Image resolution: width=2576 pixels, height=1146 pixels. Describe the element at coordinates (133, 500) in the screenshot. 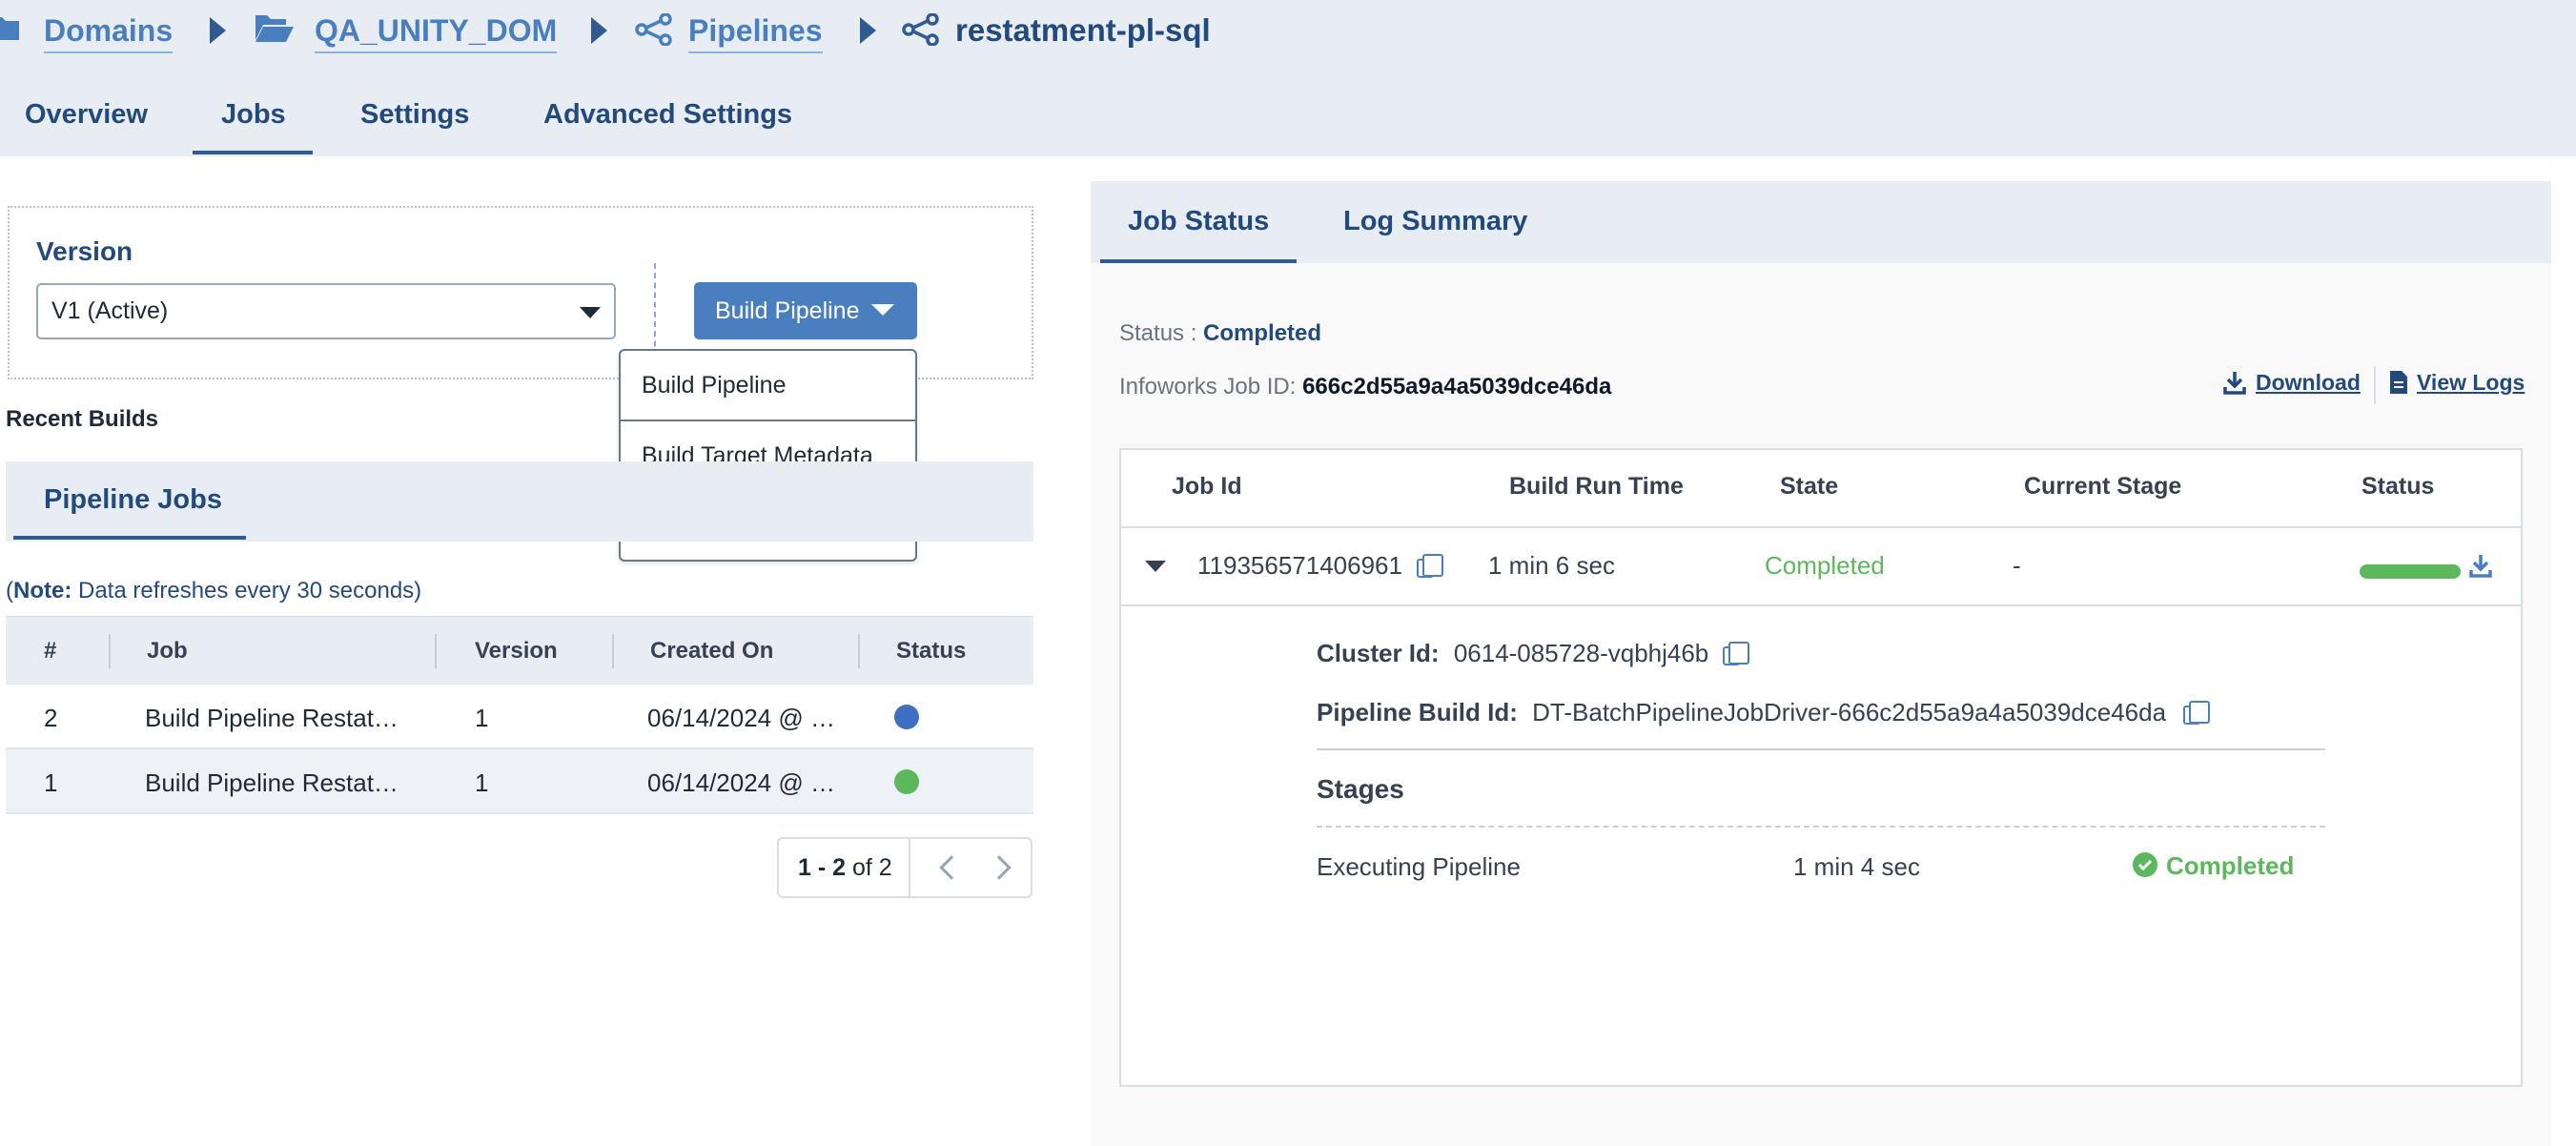

I see `tab-pipeline-jobs: Pipeline Jobs` at that location.